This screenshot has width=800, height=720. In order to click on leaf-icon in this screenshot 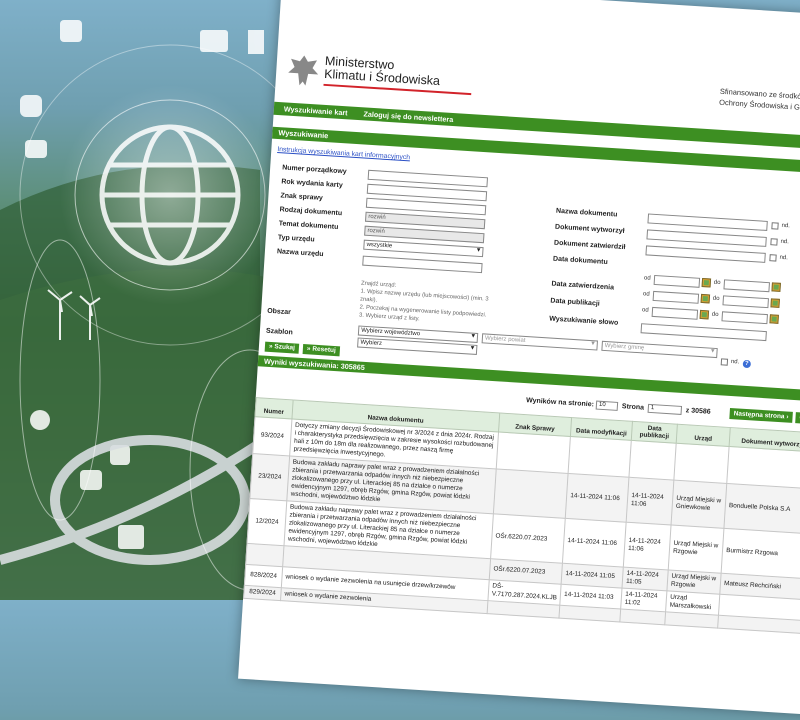, I will do `click(31, 106)`.